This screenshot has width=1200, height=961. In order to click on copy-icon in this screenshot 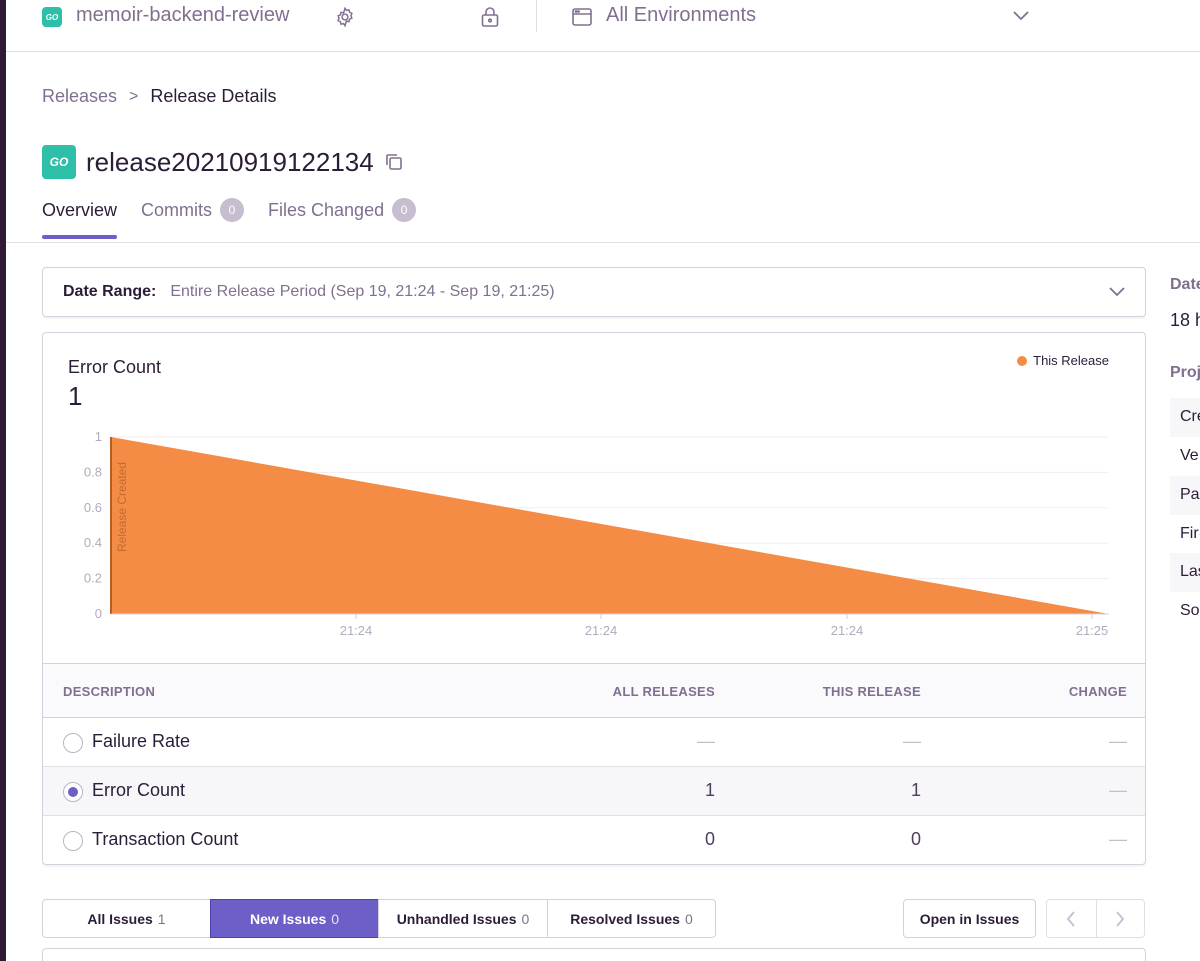, I will do `click(394, 162)`.